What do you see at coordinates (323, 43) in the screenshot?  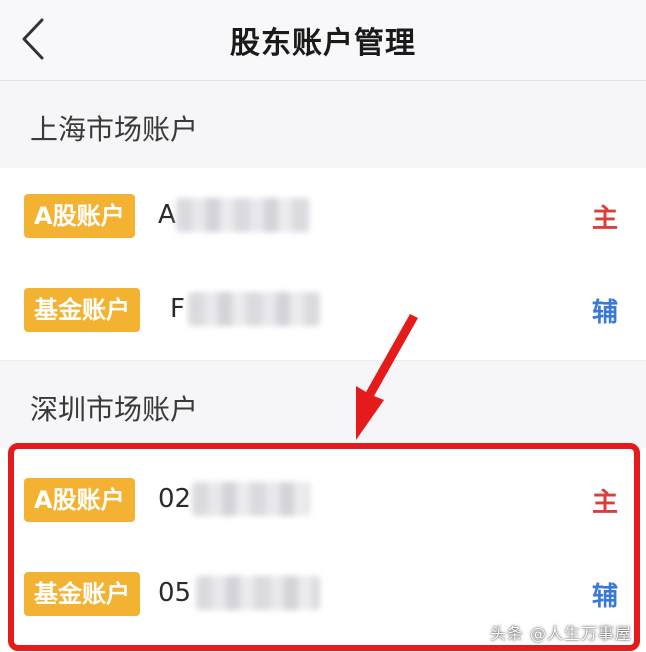 I see `page-title: 股东账户管理` at bounding box center [323, 43].